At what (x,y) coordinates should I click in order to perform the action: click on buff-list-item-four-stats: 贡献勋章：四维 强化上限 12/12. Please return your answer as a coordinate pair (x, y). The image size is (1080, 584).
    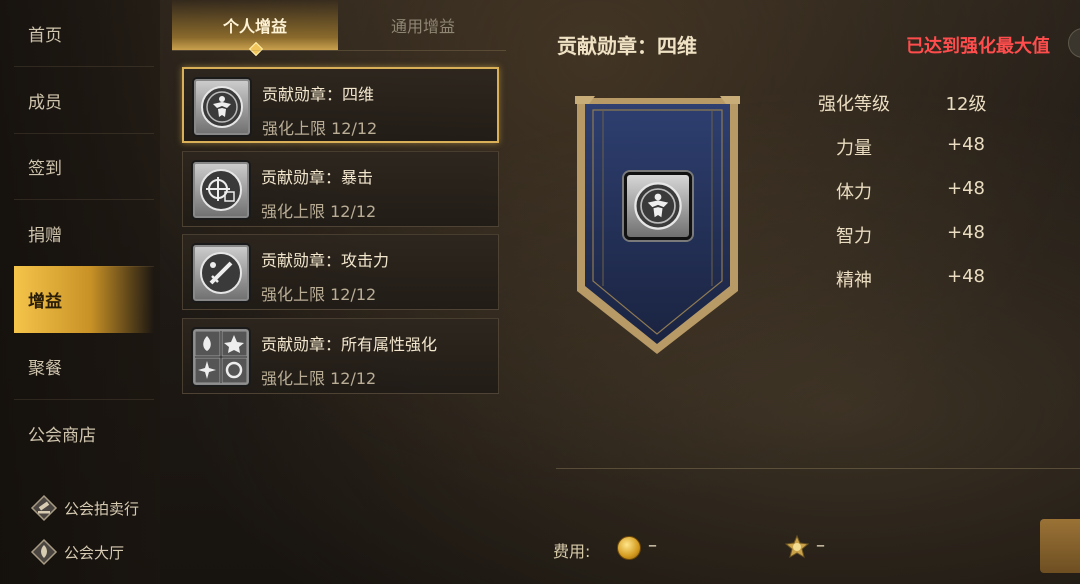
    Looking at the image, I should click on (340, 105).